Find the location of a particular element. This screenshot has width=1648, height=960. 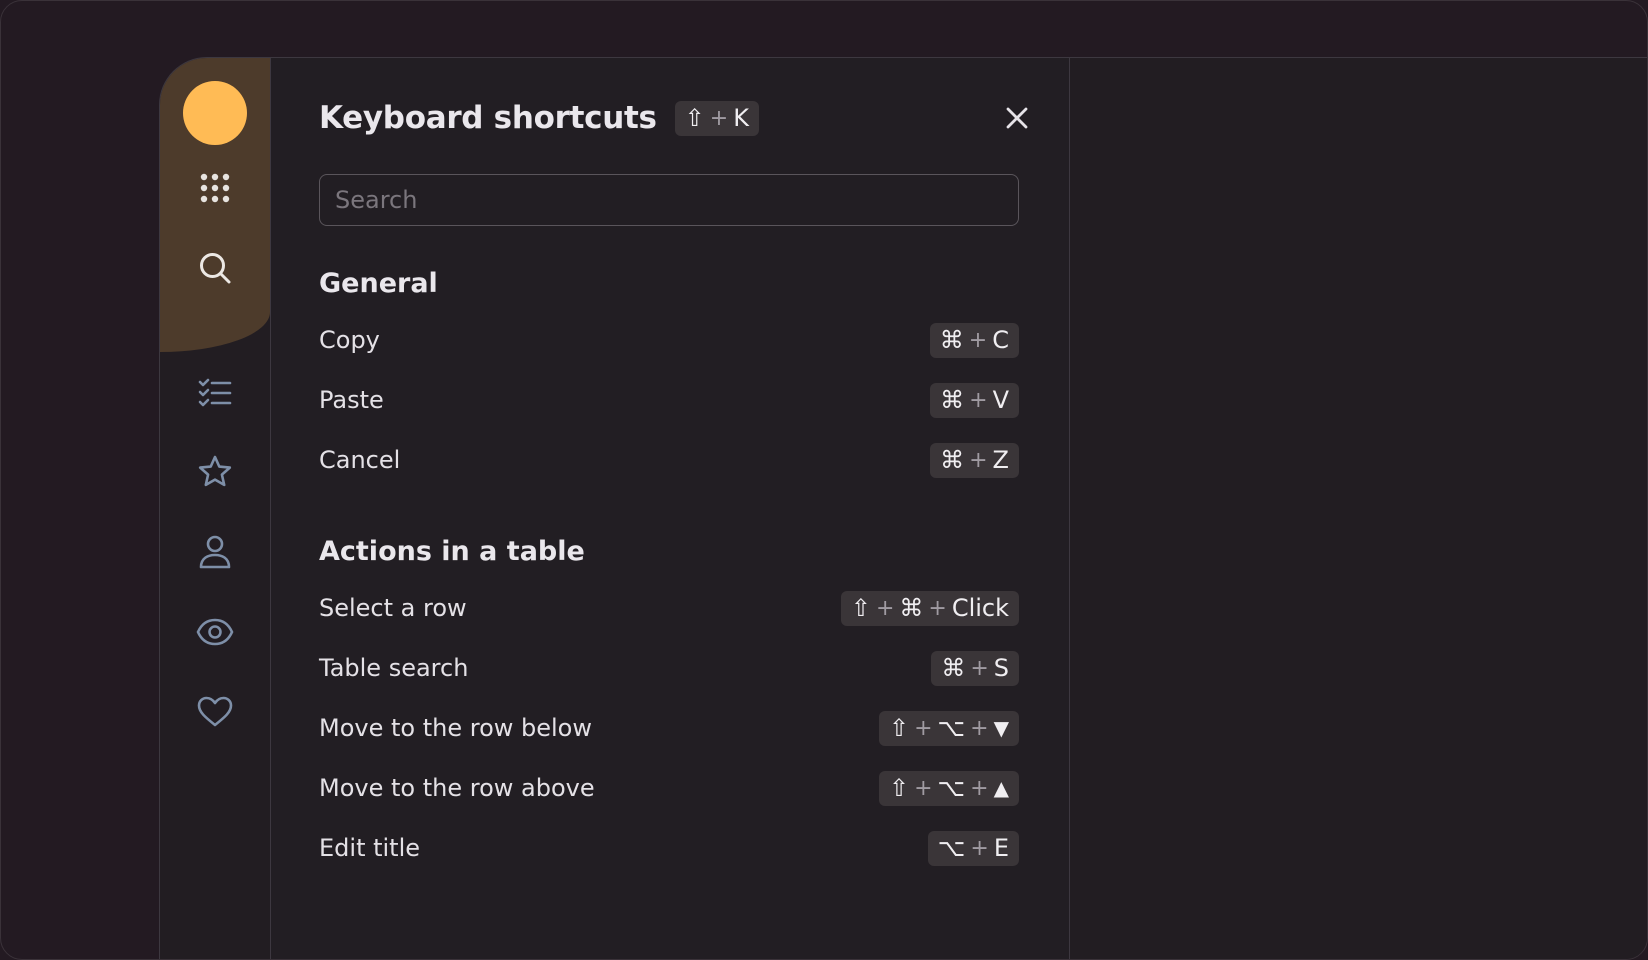

shortcut-keys: ⇧ + ⌥ + ▲ is located at coordinates (948, 788).